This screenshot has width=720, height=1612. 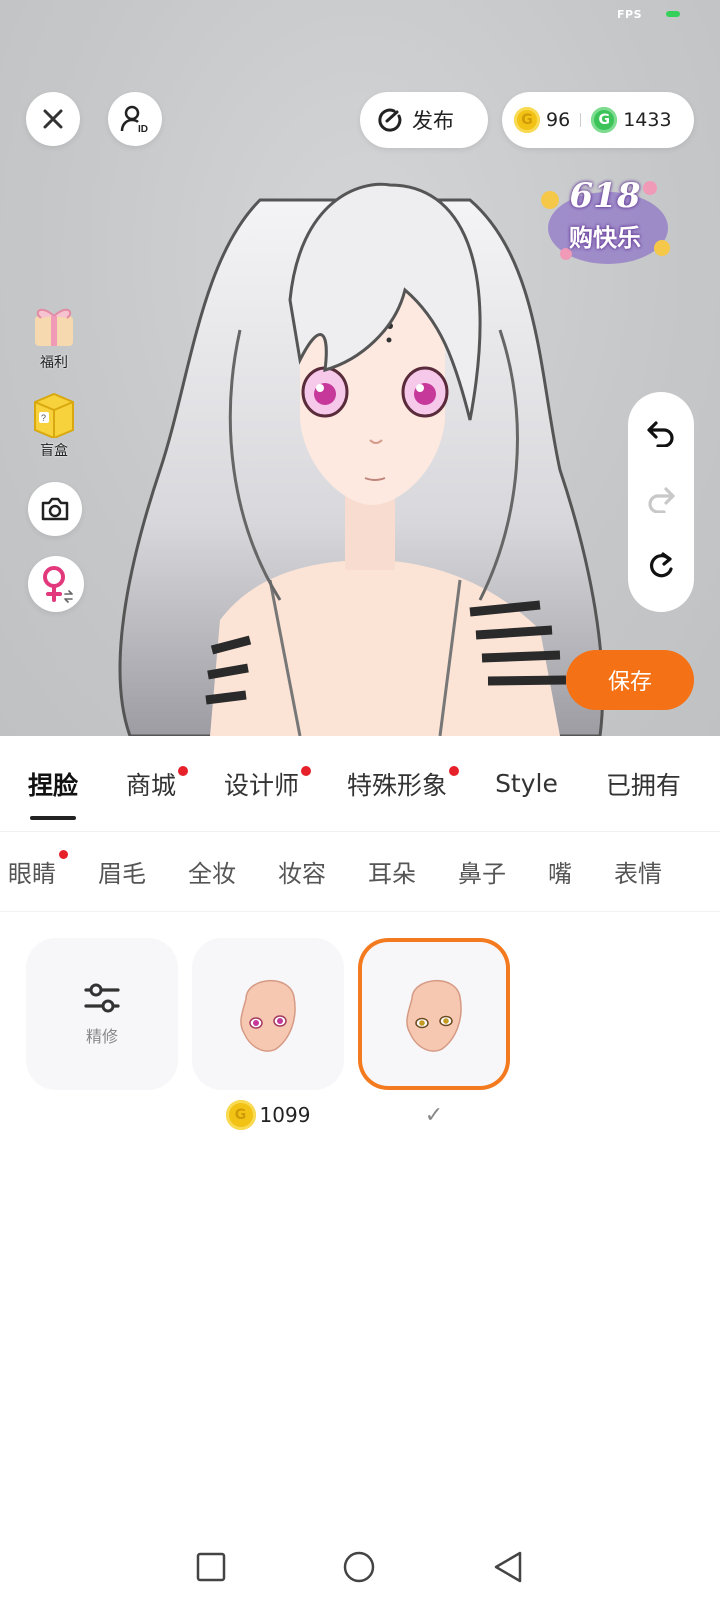 I want to click on subtab-nose-label: 鼻子, so click(x=482, y=874).